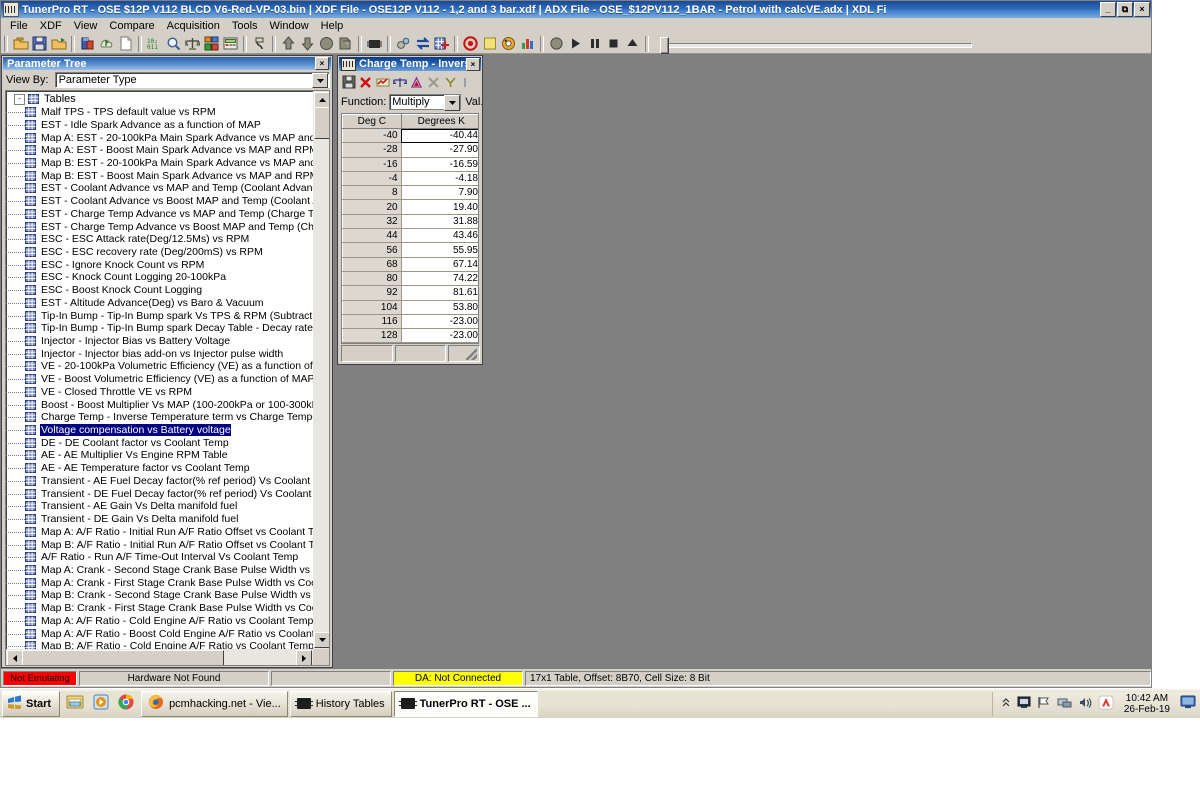  Describe the element at coordinates (289, 26) in the screenshot. I see `menu-window: Window` at that location.